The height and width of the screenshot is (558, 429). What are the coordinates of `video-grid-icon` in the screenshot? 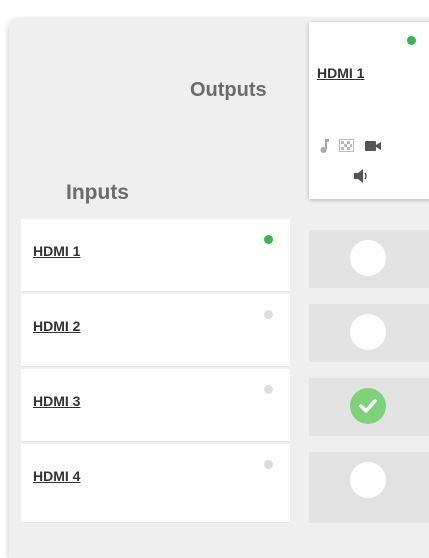 It's located at (346, 148).